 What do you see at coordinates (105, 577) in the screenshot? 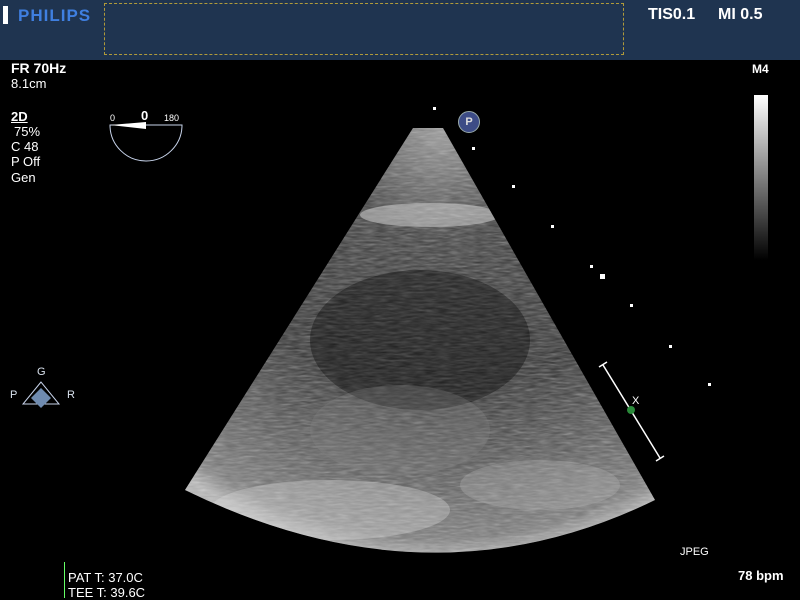
I see `patient-temp: PAT T: 37.0C` at bounding box center [105, 577].